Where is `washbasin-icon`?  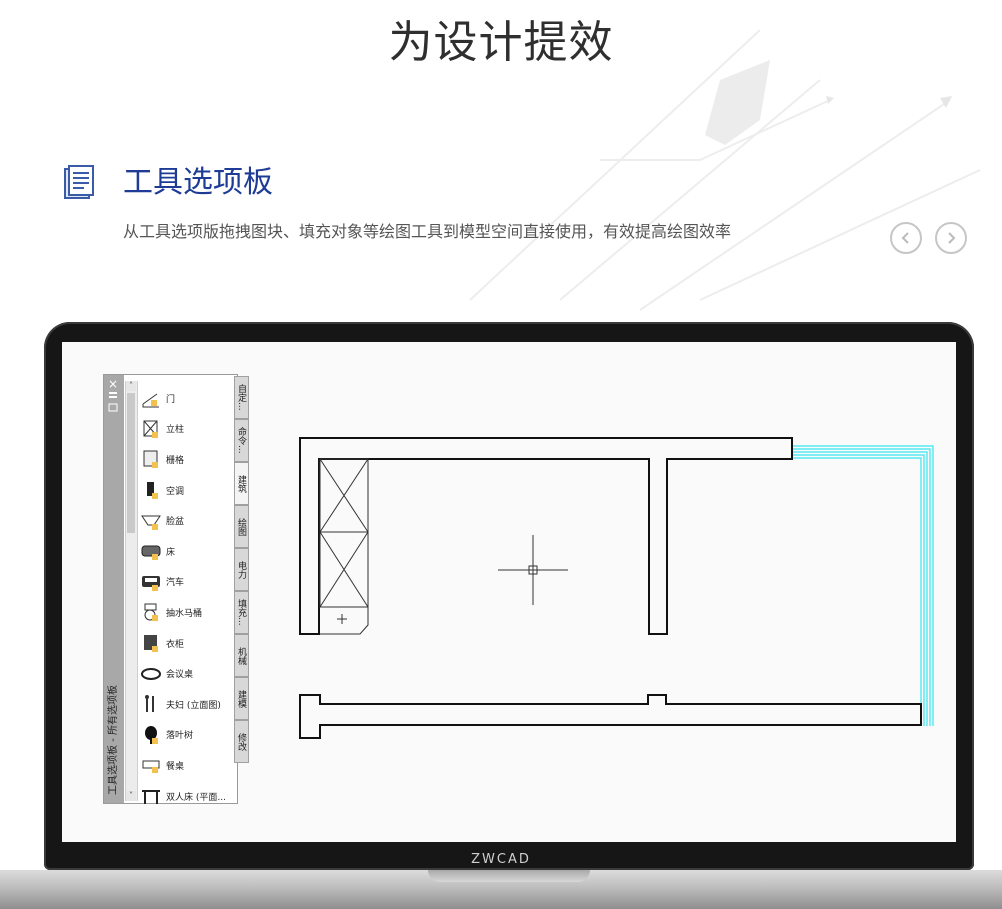
washbasin-icon is located at coordinates (151, 522).